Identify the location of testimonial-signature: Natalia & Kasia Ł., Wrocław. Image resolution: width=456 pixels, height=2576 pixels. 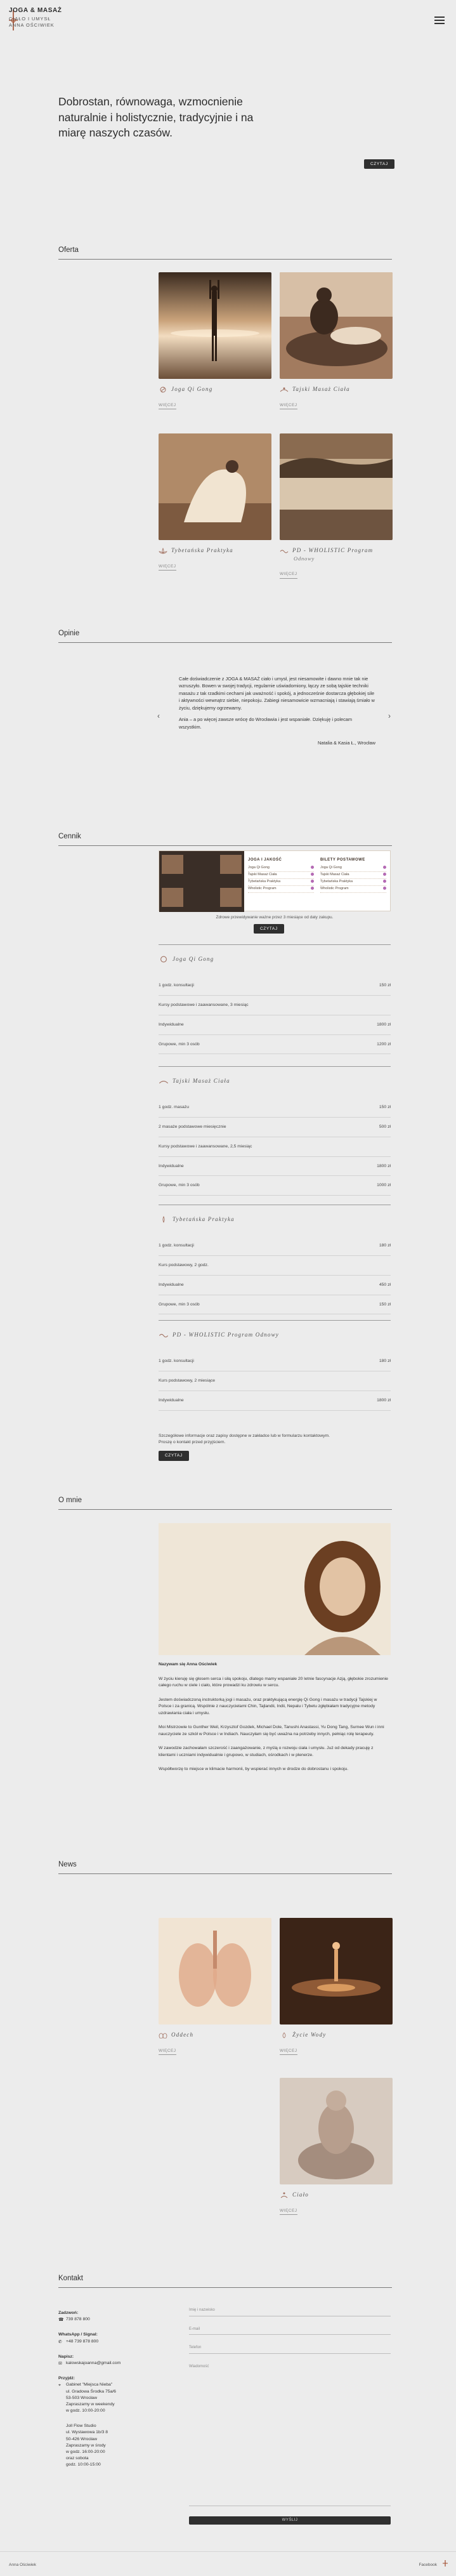
(346, 743).